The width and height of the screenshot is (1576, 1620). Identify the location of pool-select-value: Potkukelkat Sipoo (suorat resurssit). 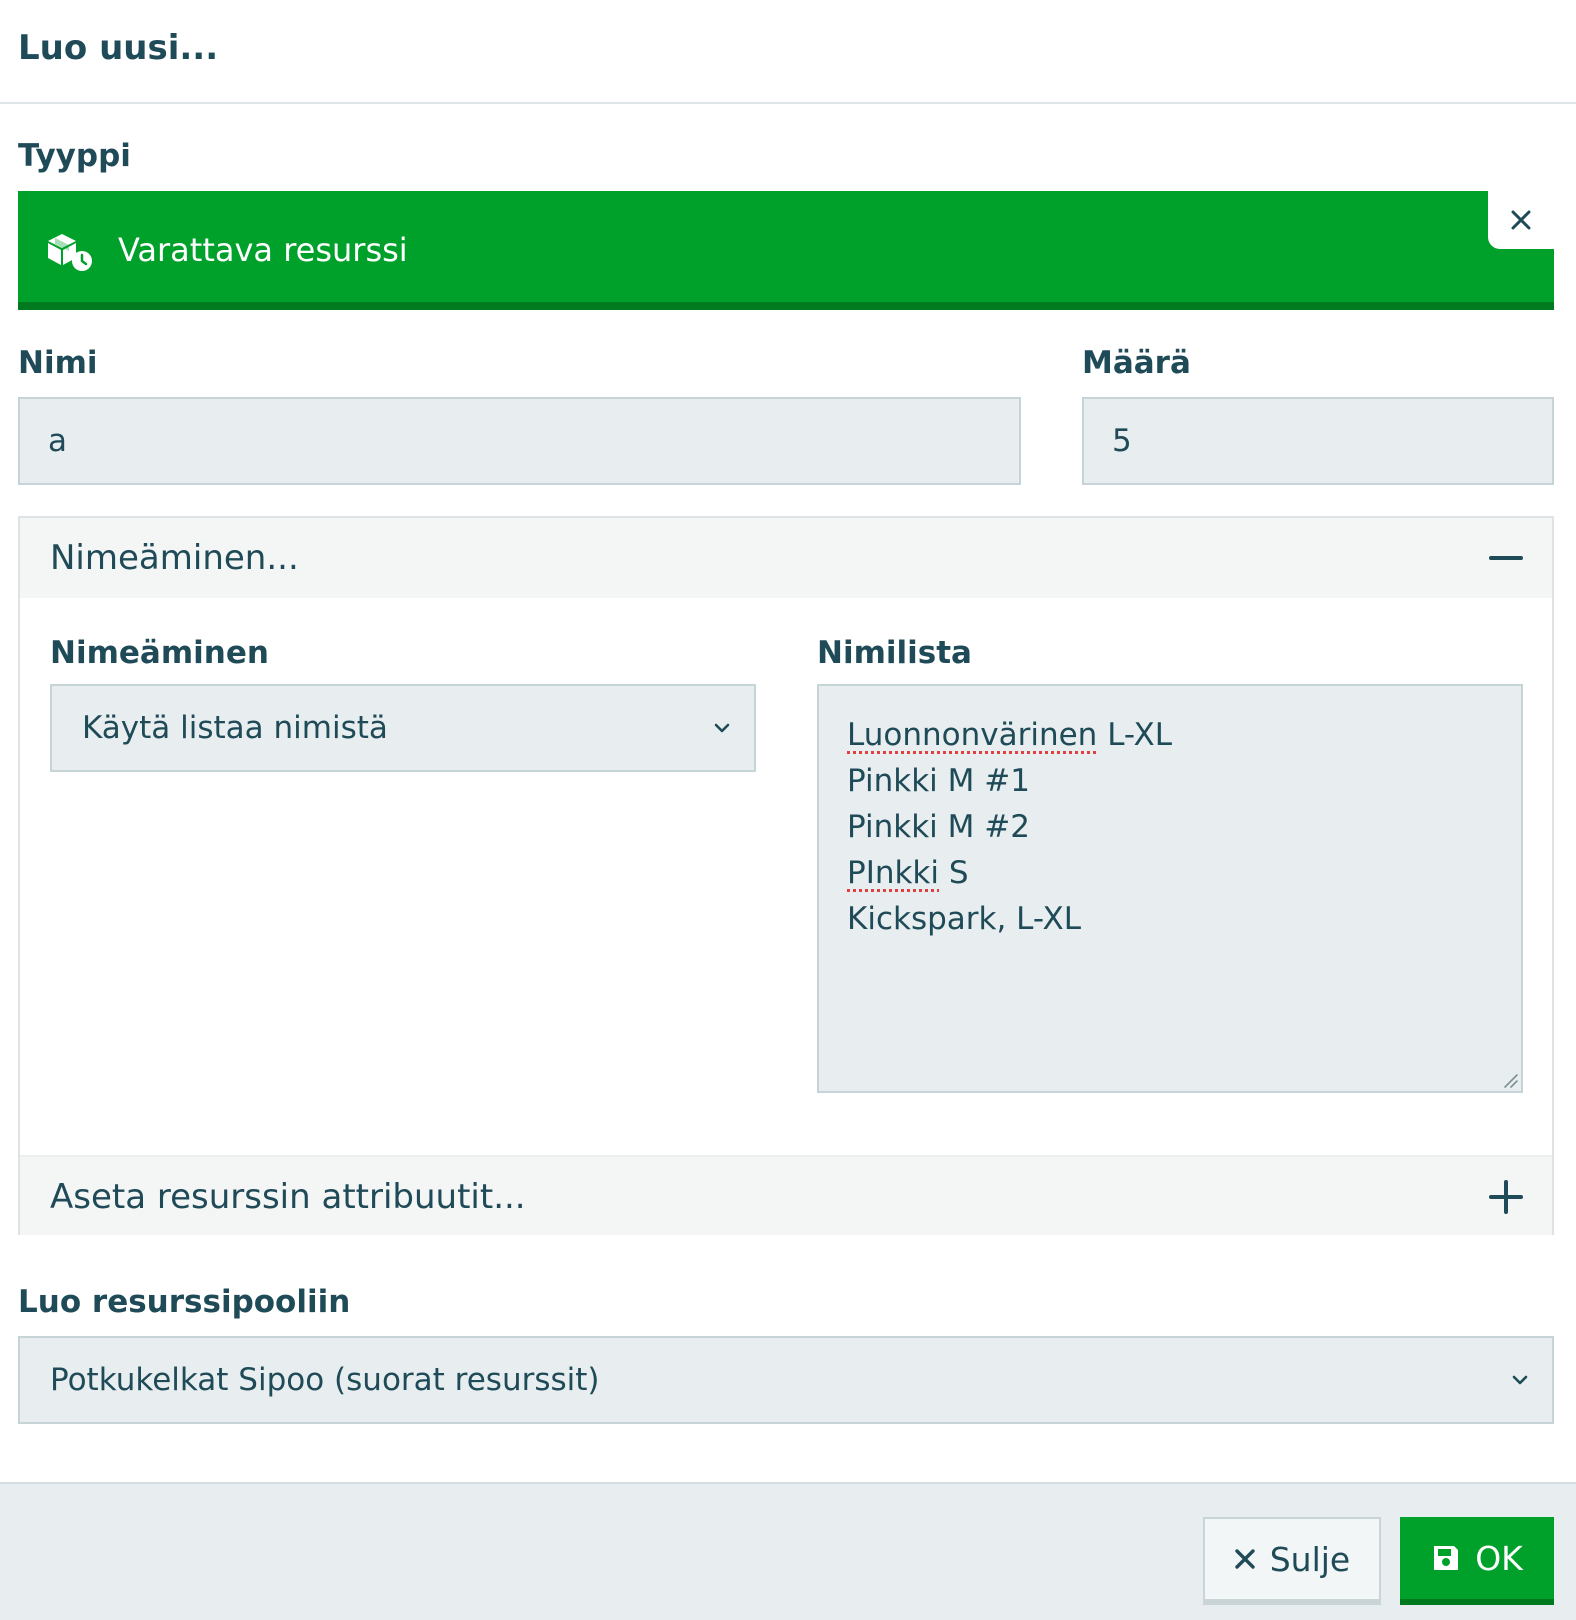
(325, 1380).